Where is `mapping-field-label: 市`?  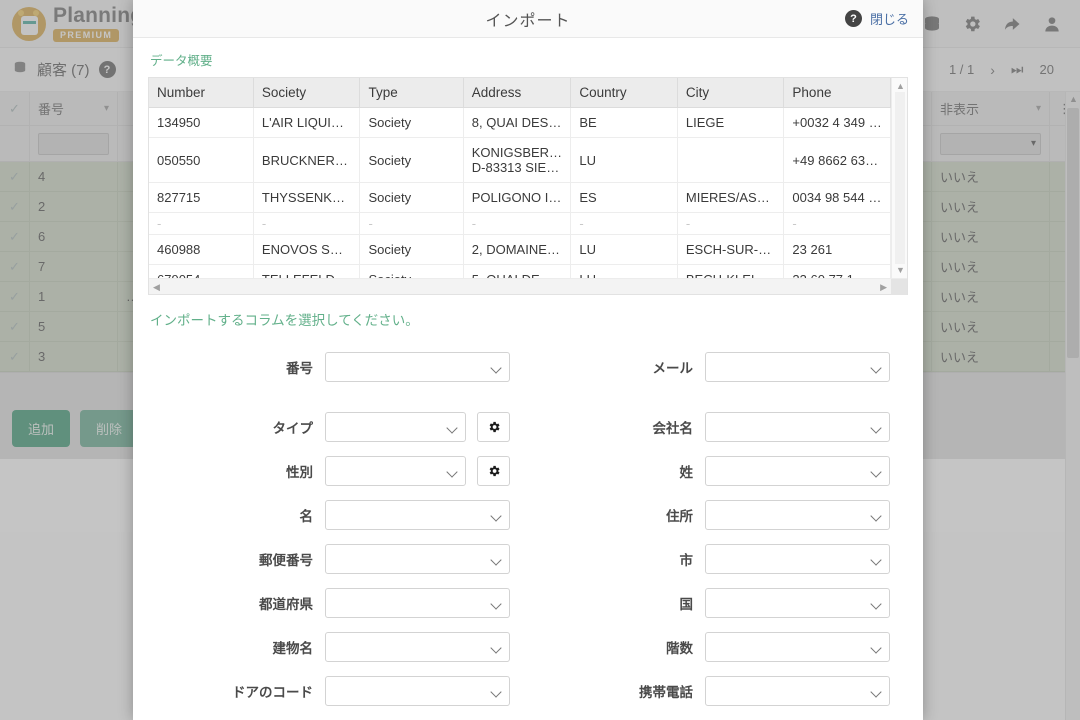 mapping-field-label: 市 is located at coordinates (686, 560).